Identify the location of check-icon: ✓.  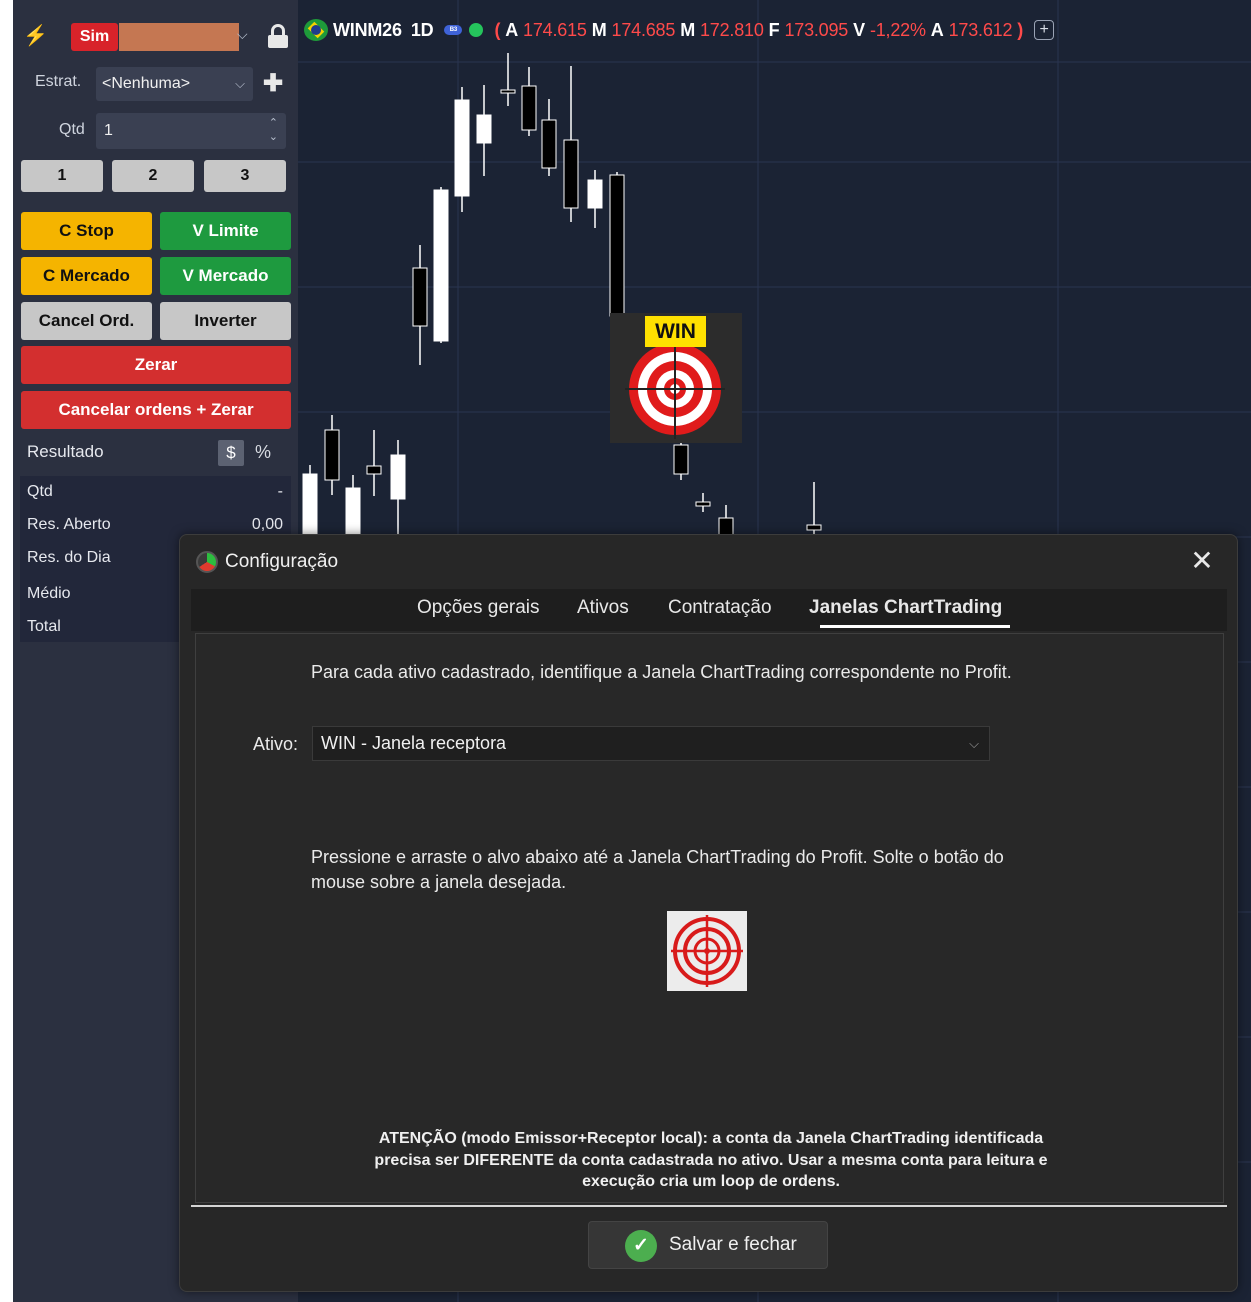
(641, 1246).